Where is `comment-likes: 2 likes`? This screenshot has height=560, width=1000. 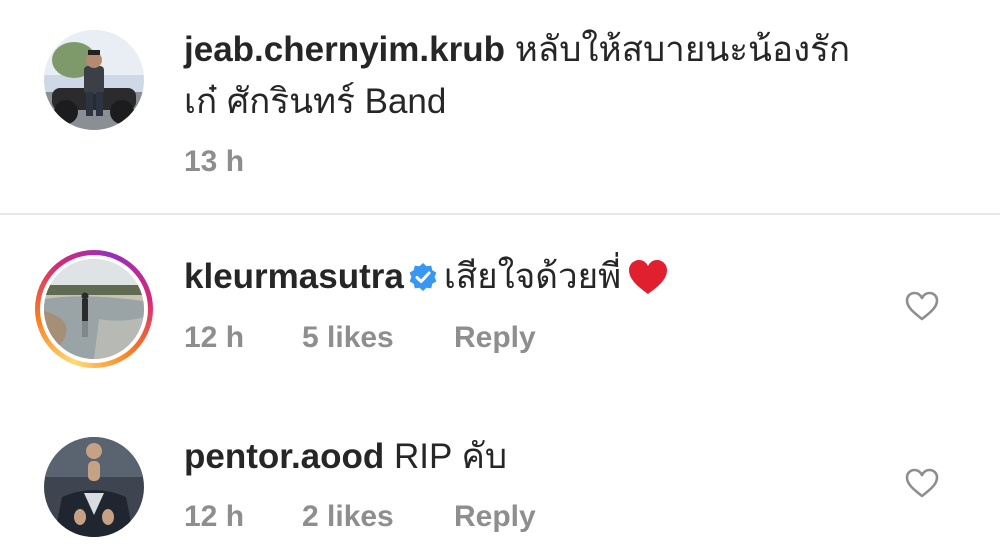 comment-likes: 2 likes is located at coordinates (348, 517).